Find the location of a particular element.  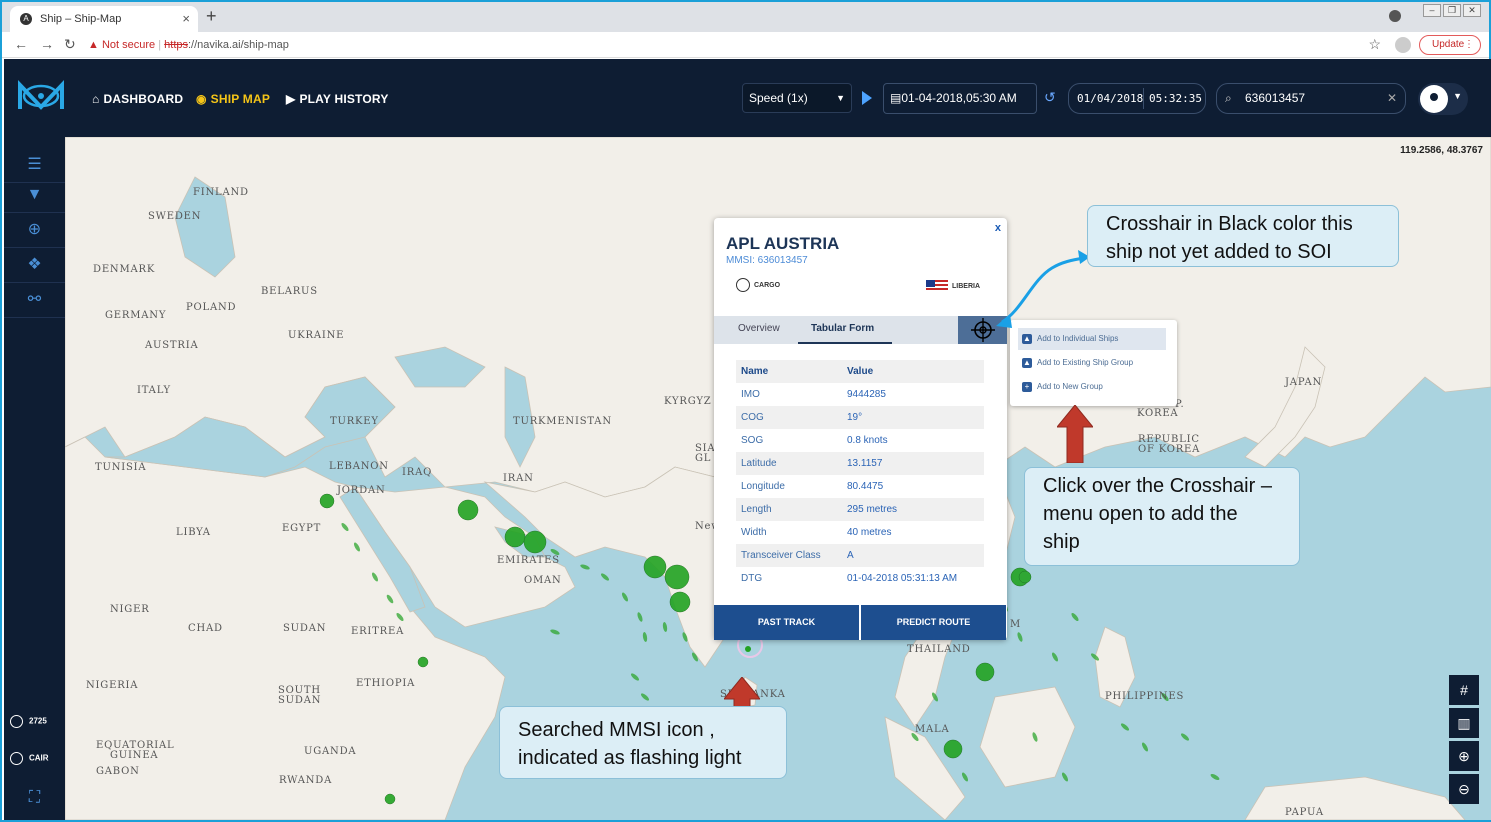

nav-play-history-label: PLAY HISTORY is located at coordinates (344, 99).